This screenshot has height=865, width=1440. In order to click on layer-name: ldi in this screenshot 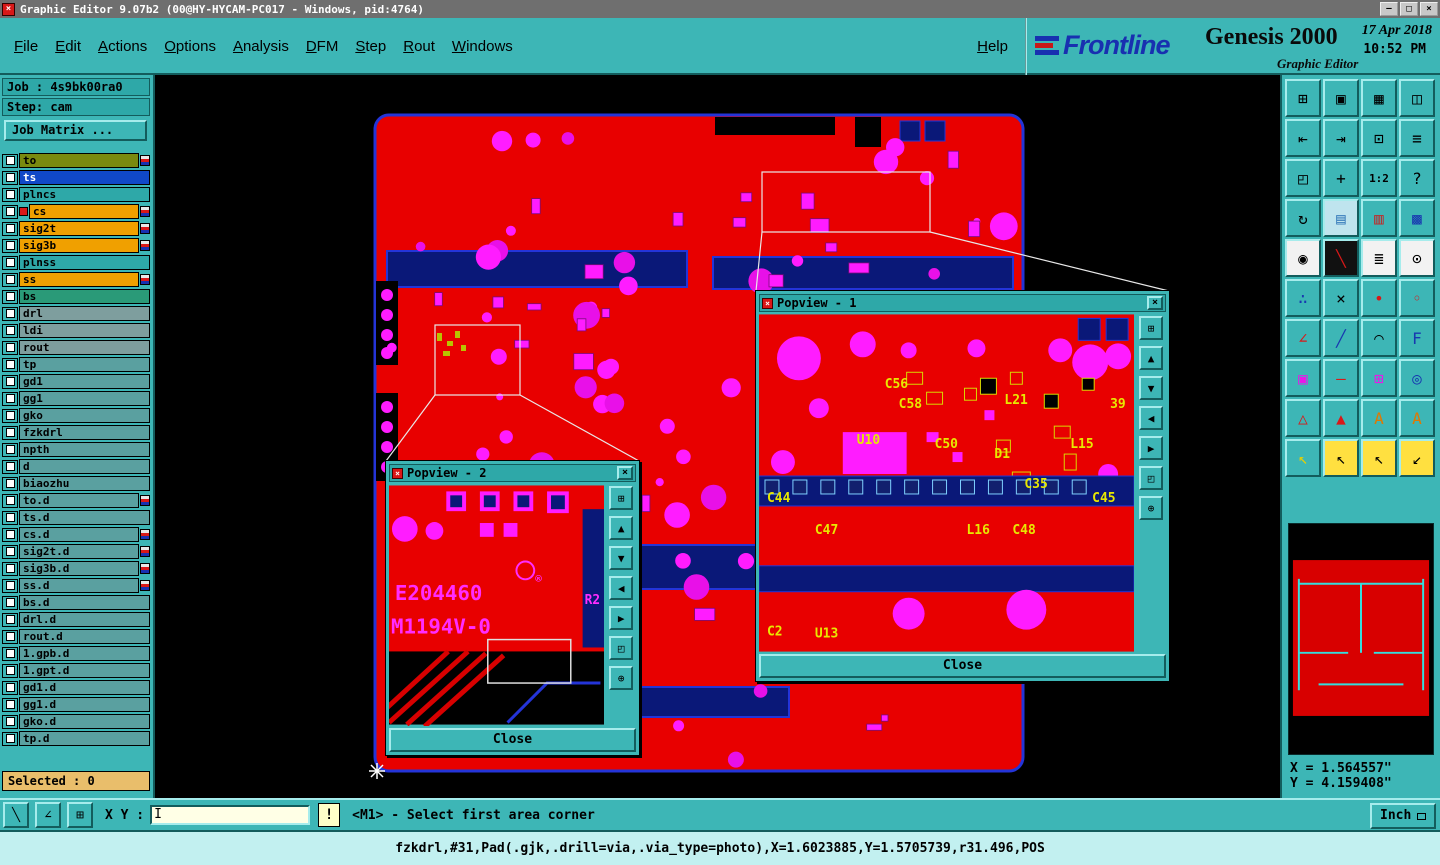, I will do `click(84, 330)`.